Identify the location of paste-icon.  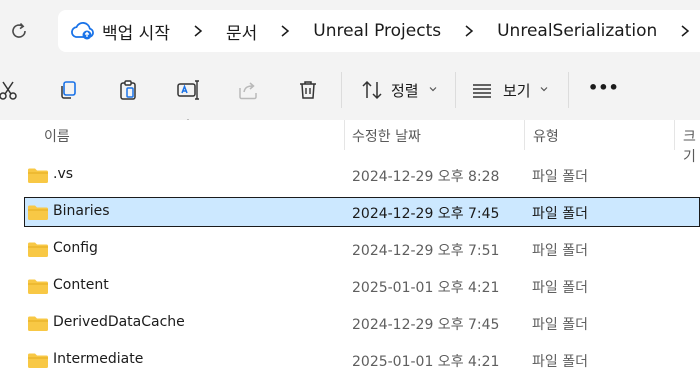
(128, 90).